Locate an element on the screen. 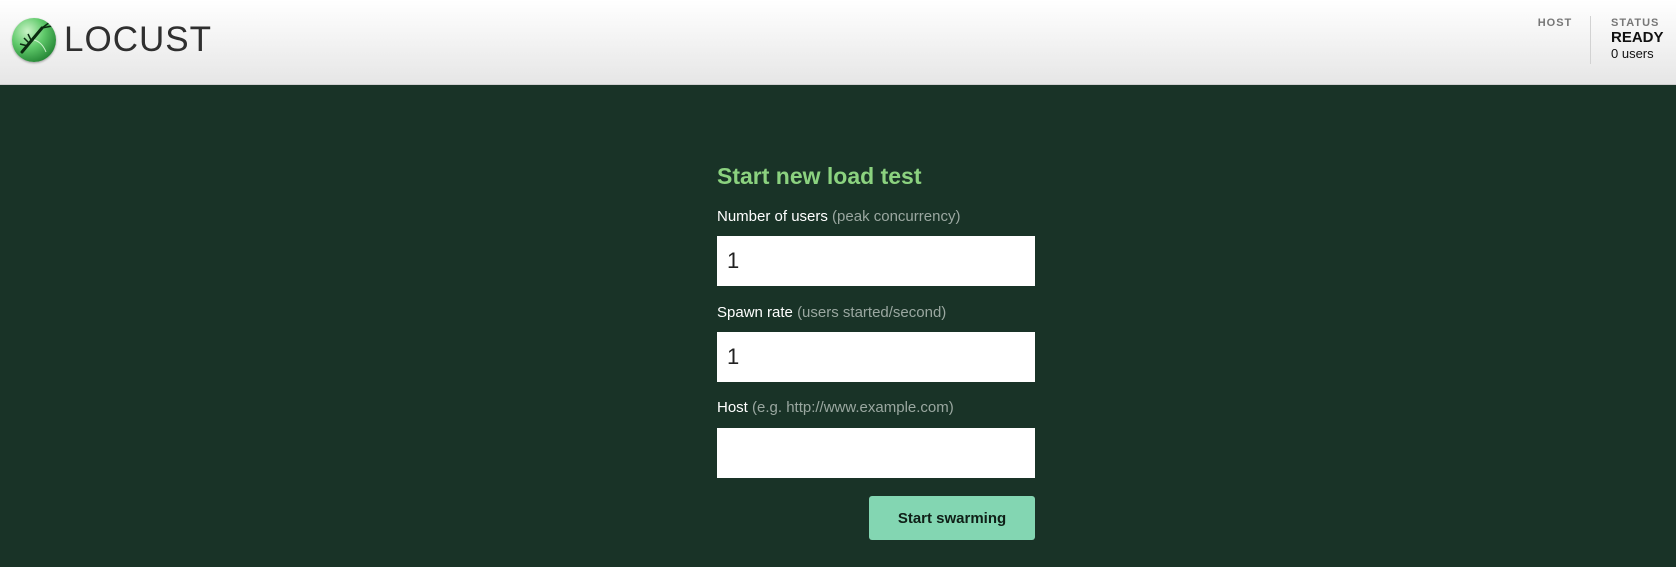  status-label: STATUS is located at coordinates (1635, 23).